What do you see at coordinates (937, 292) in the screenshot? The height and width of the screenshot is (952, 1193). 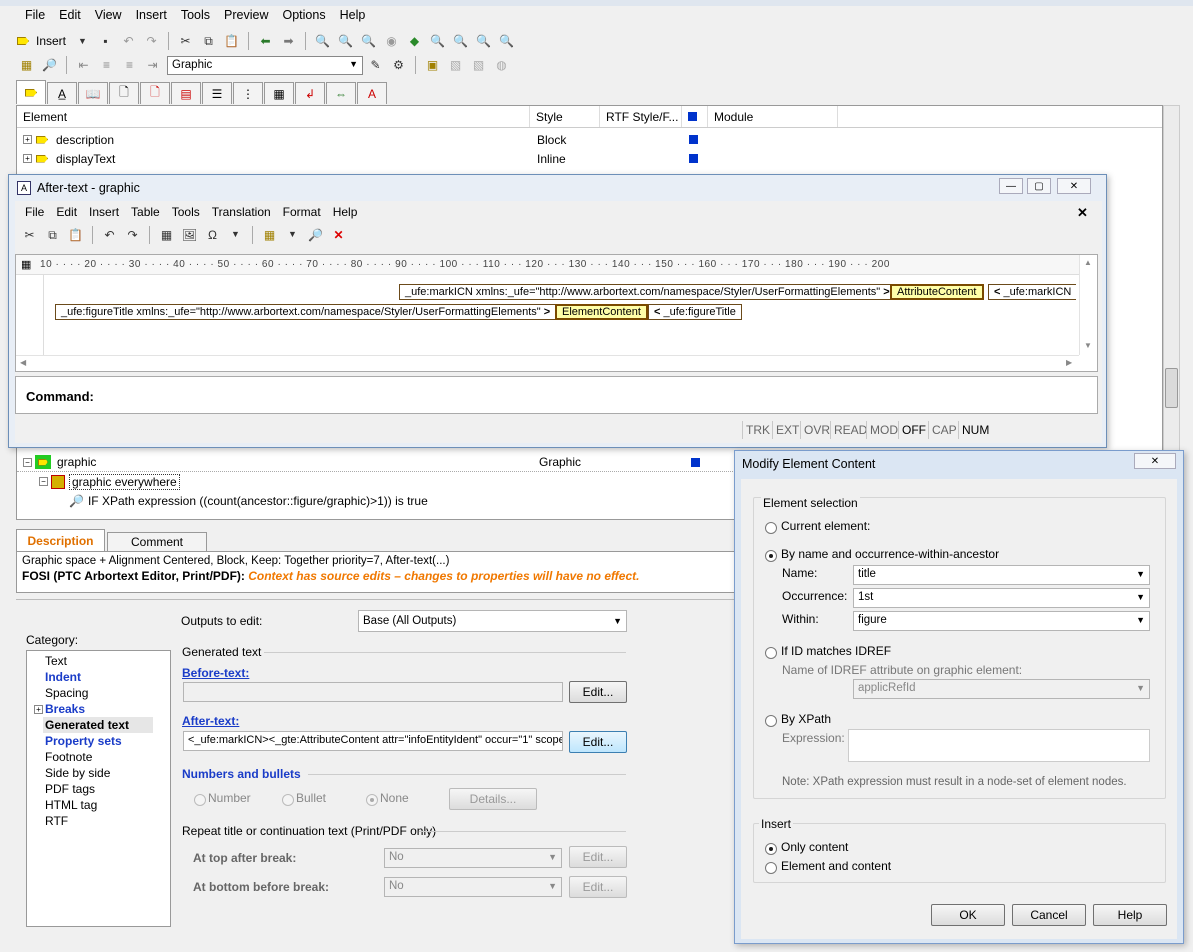 I see `attribute-content-tag: AttributeContent` at bounding box center [937, 292].